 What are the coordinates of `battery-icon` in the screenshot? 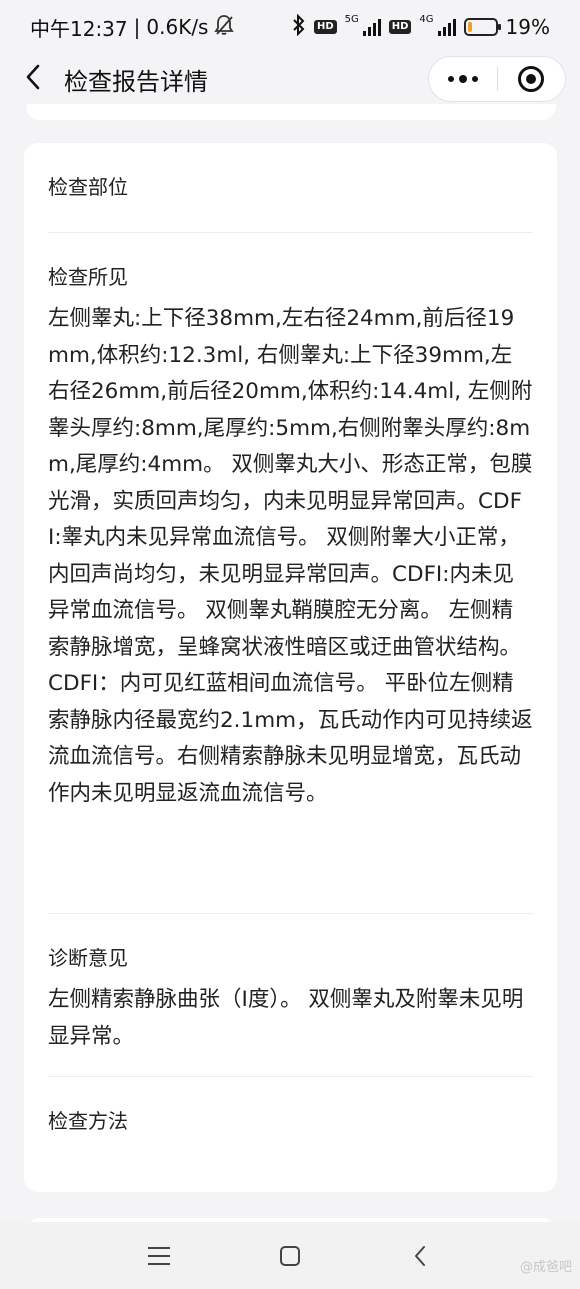 It's located at (482, 27).